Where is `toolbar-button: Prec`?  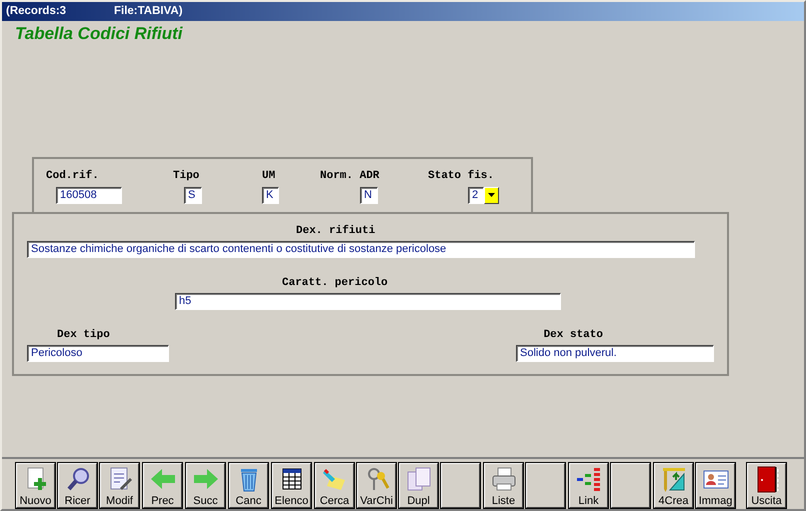
toolbar-button: Prec is located at coordinates (162, 485).